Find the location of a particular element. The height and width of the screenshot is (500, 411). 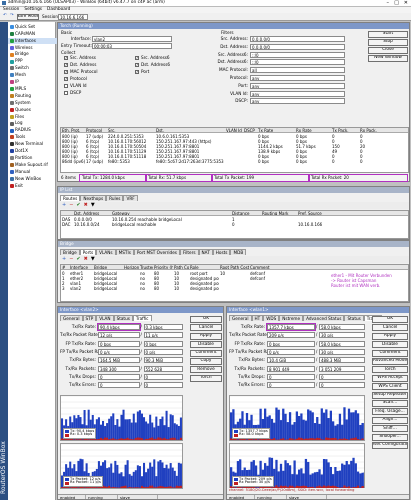

sidebar-item-new-terminal: New Terminal is located at coordinates (35, 144).